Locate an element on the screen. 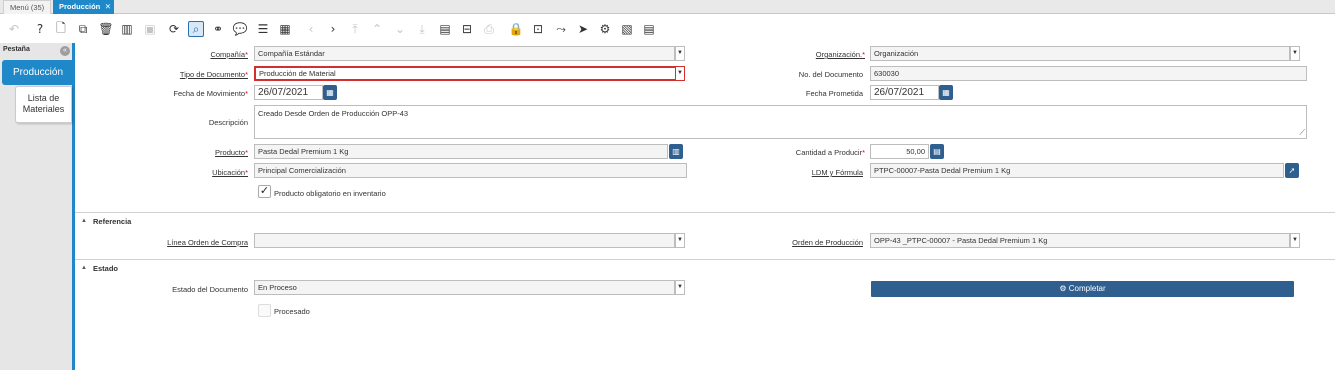 The width and height of the screenshot is (1335, 370). estado-doc-dropdown: ▼ is located at coordinates (680, 287).